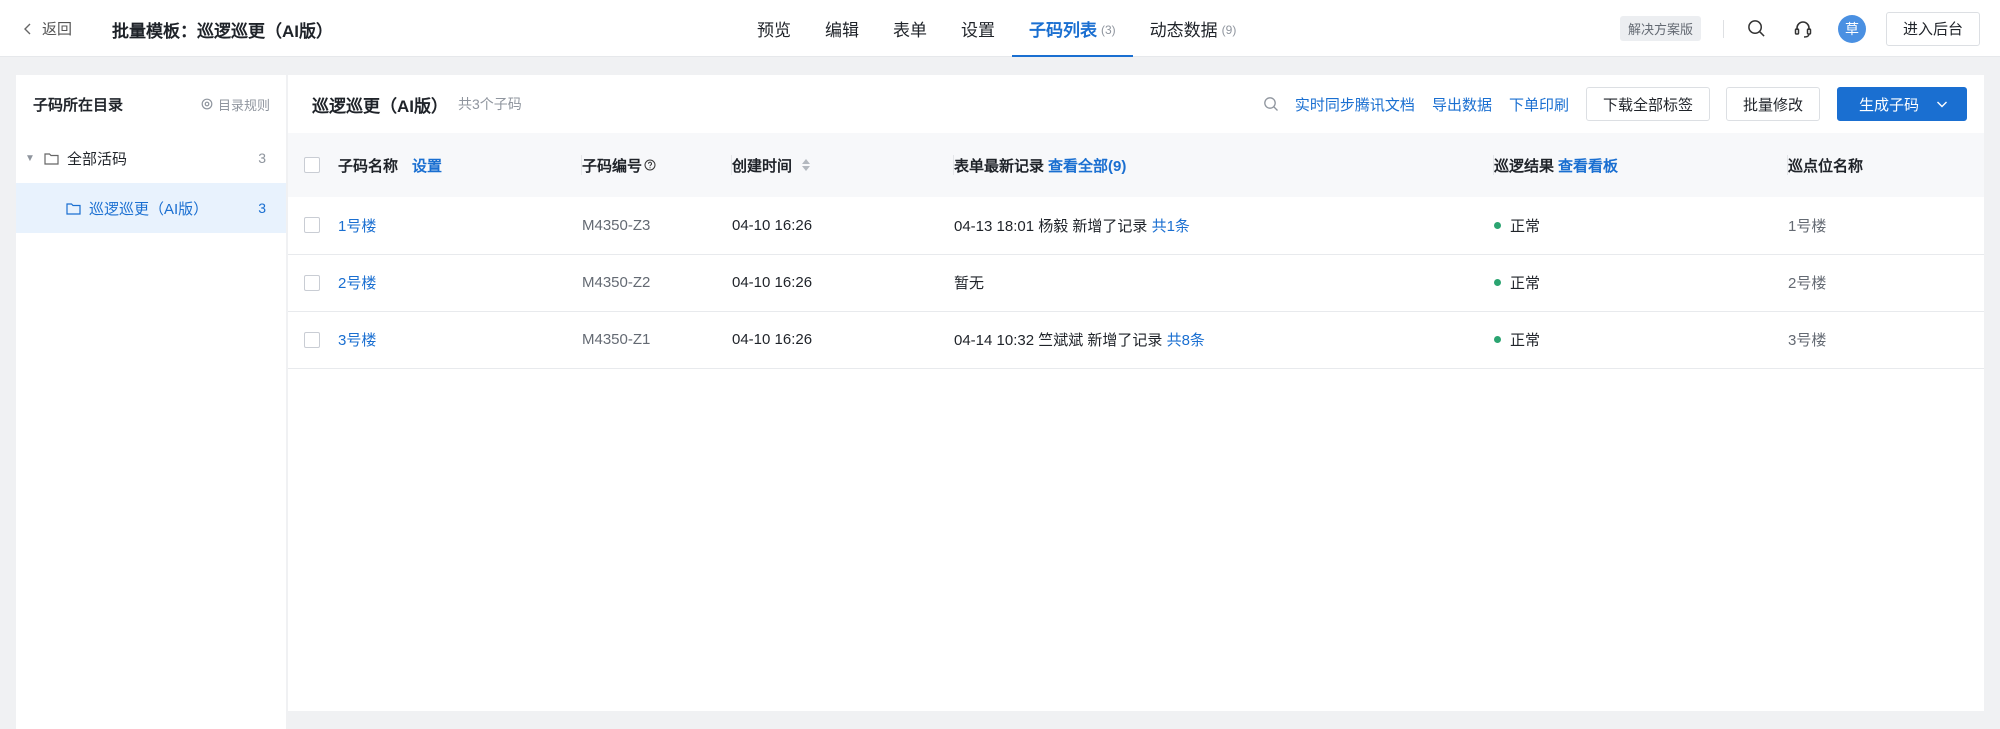  What do you see at coordinates (1826, 166) in the screenshot?
I see `column-header-point: 巡点位名称` at bounding box center [1826, 166].